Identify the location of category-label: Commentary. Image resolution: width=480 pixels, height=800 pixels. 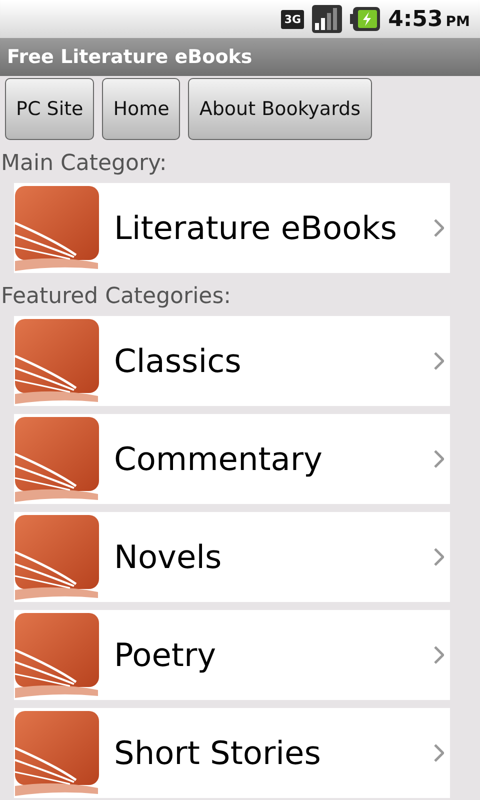
(219, 459).